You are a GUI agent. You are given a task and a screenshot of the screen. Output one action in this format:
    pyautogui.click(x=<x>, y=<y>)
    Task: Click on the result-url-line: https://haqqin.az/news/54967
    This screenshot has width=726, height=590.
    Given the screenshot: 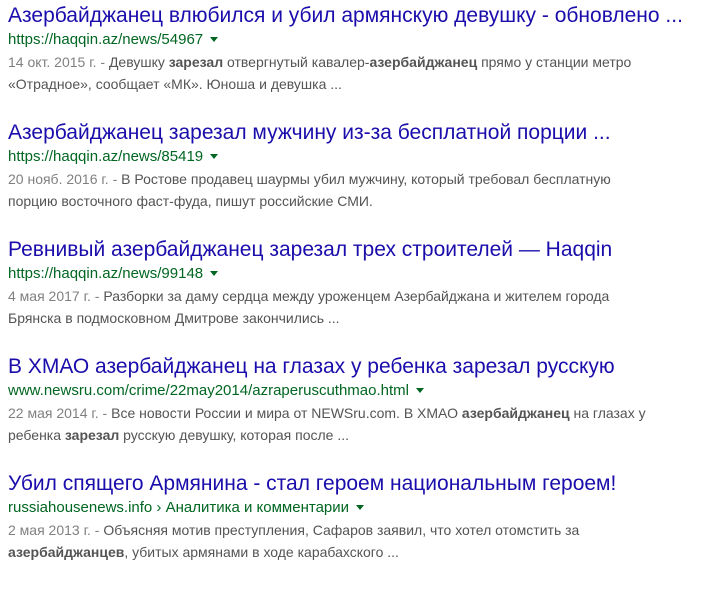 What is the action you would take?
    pyautogui.click(x=366, y=40)
    